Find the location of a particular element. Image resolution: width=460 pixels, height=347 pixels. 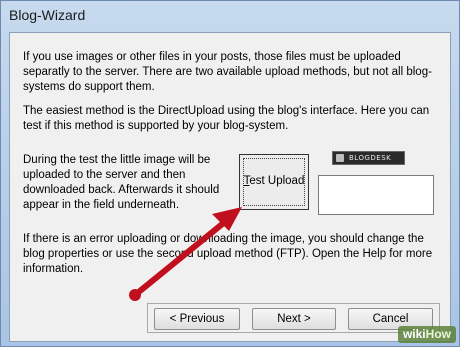

test-upload-label: Test Upload is located at coordinates (274, 181).